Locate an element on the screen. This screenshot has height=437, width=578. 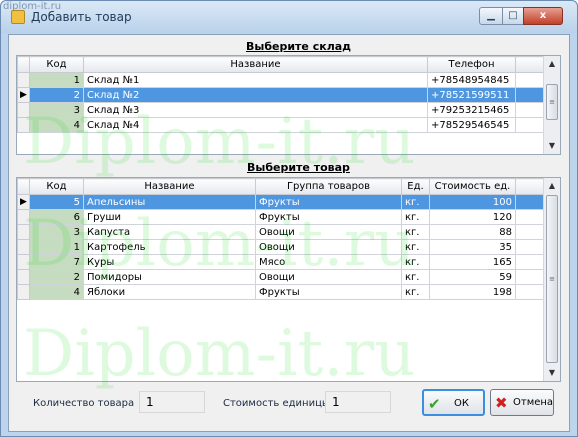
ok-button: ✔ ОК is located at coordinates (453, 402).